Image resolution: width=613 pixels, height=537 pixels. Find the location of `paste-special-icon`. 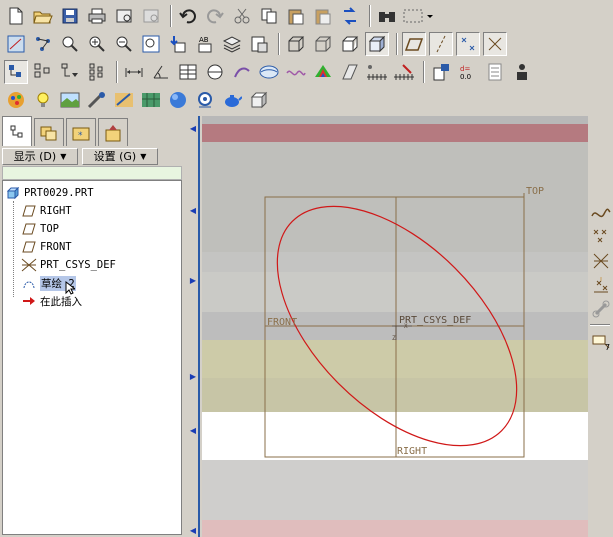

paste-special-icon is located at coordinates (323, 16).